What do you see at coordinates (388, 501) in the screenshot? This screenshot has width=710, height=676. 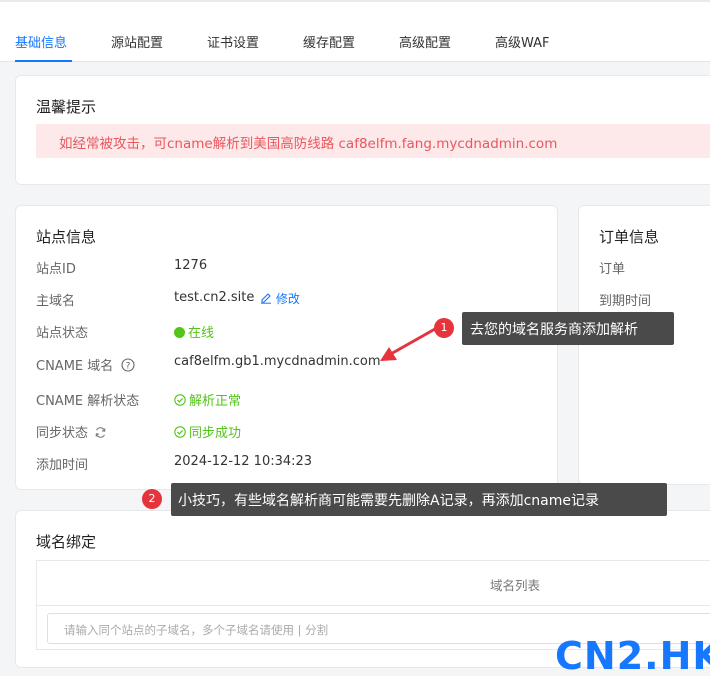 I see `callout-2-text: 小技巧，有些域名解析商可能需要先删除A记录，再添加cname记录` at bounding box center [388, 501].